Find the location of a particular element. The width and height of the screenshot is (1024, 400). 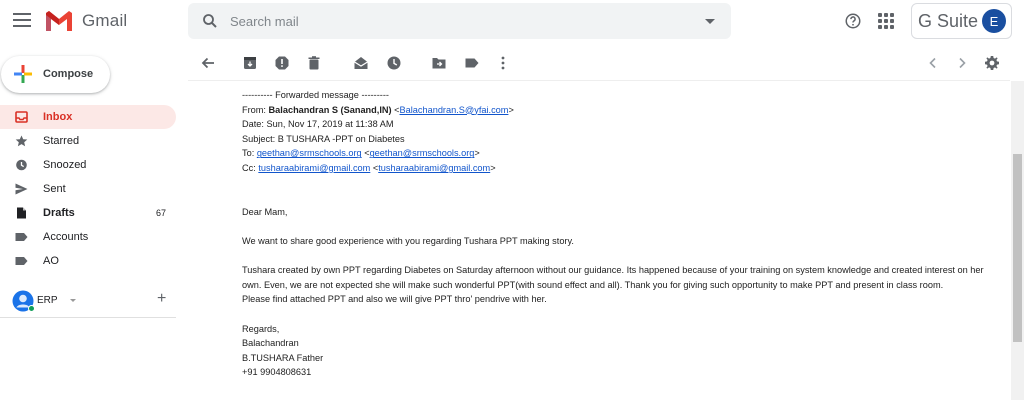

signature-title: B.TUSHARA Father is located at coordinates (283, 357).